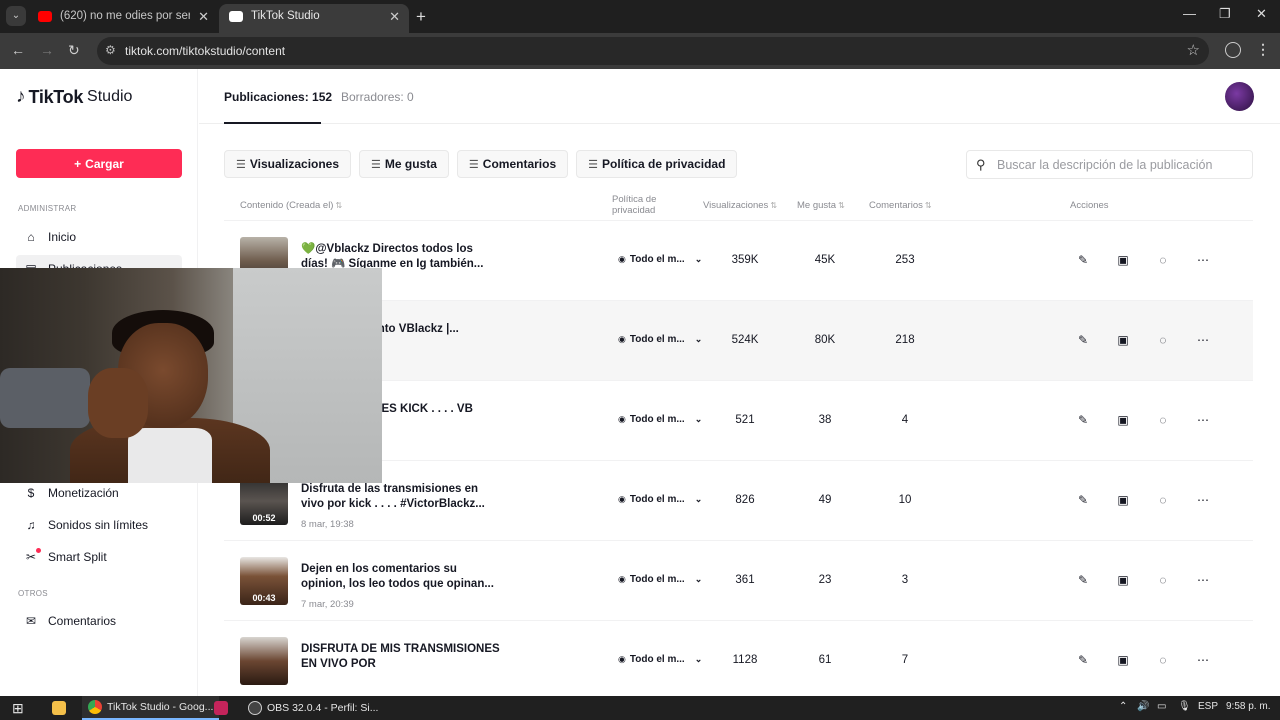  Describe the element at coordinates (473, 164) in the screenshot. I see `filter-icon: ☰` at that location.